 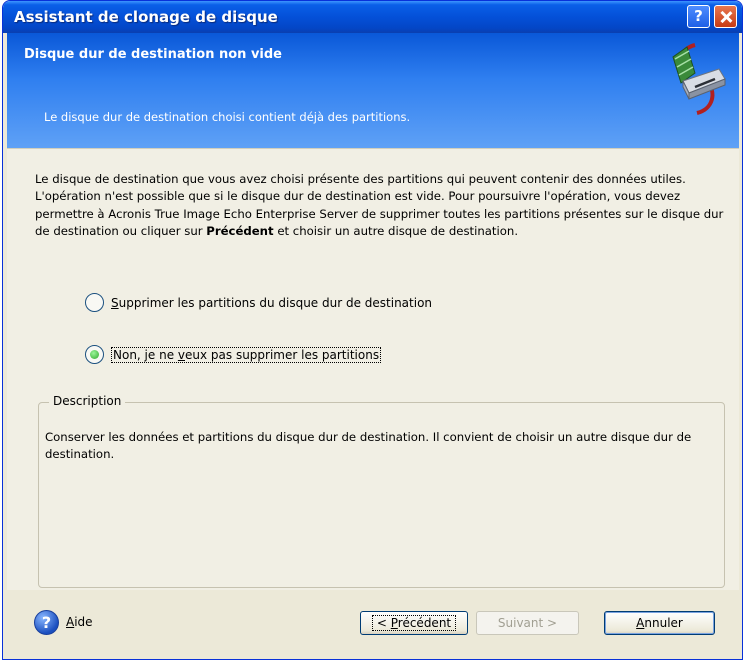 I want to click on title-bar: Assistant de clonage de disque ?, so click(x=372, y=17).